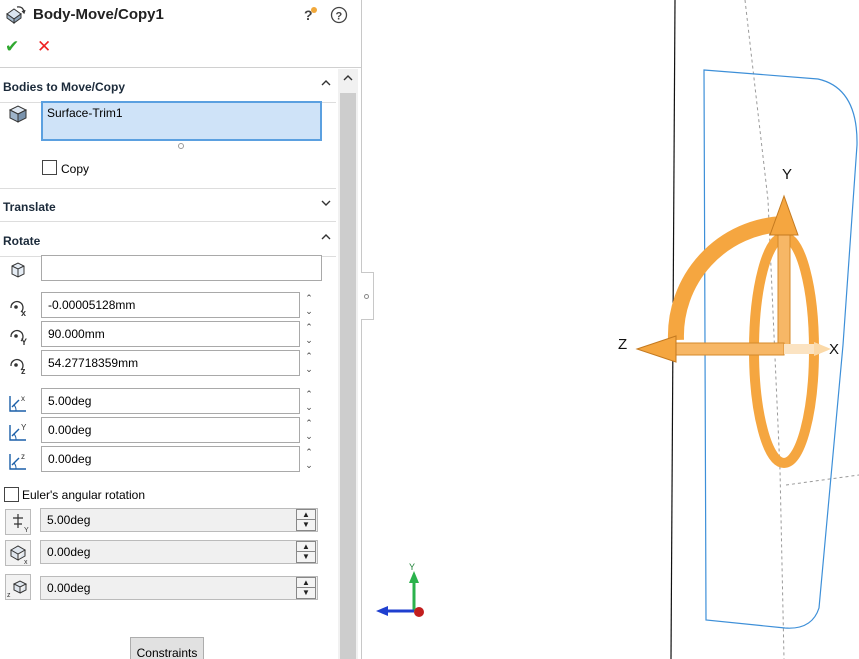 The image size is (859, 659). I want to click on mini-y-label: Y, so click(412, 567).